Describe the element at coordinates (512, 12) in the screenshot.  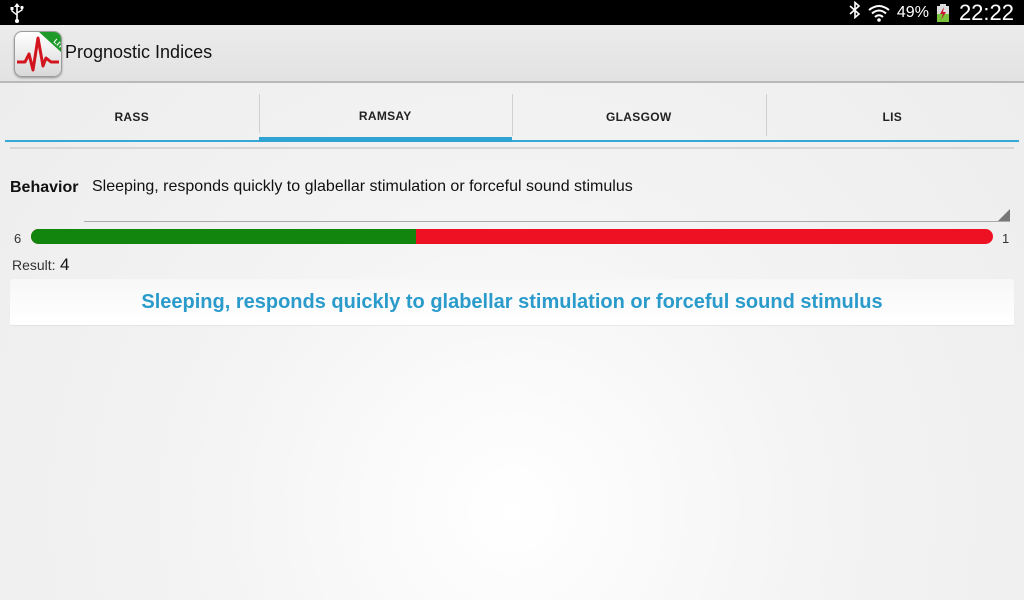
I see `status-bar: 49% 22:22` at that location.